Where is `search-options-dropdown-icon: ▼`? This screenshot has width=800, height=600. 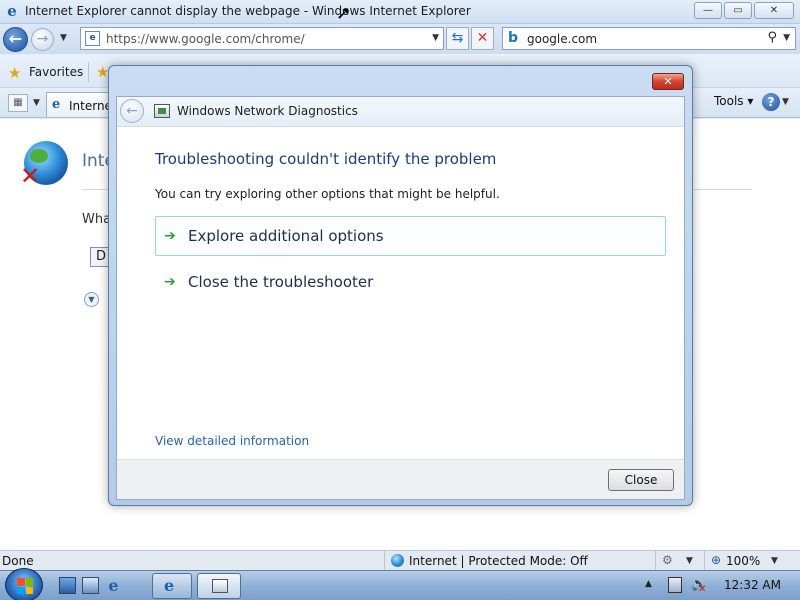 search-options-dropdown-icon: ▼ is located at coordinates (786, 38).